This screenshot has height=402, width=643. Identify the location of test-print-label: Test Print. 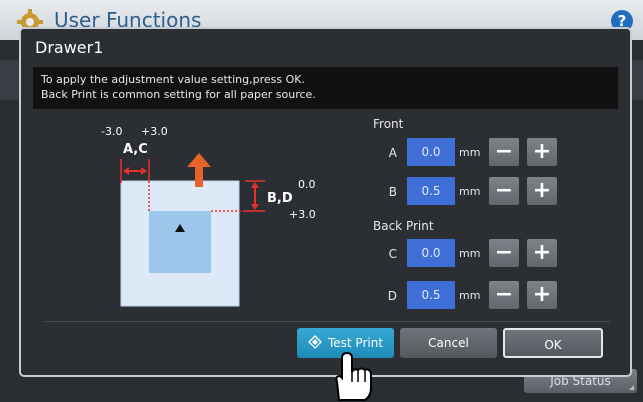
(355, 343).